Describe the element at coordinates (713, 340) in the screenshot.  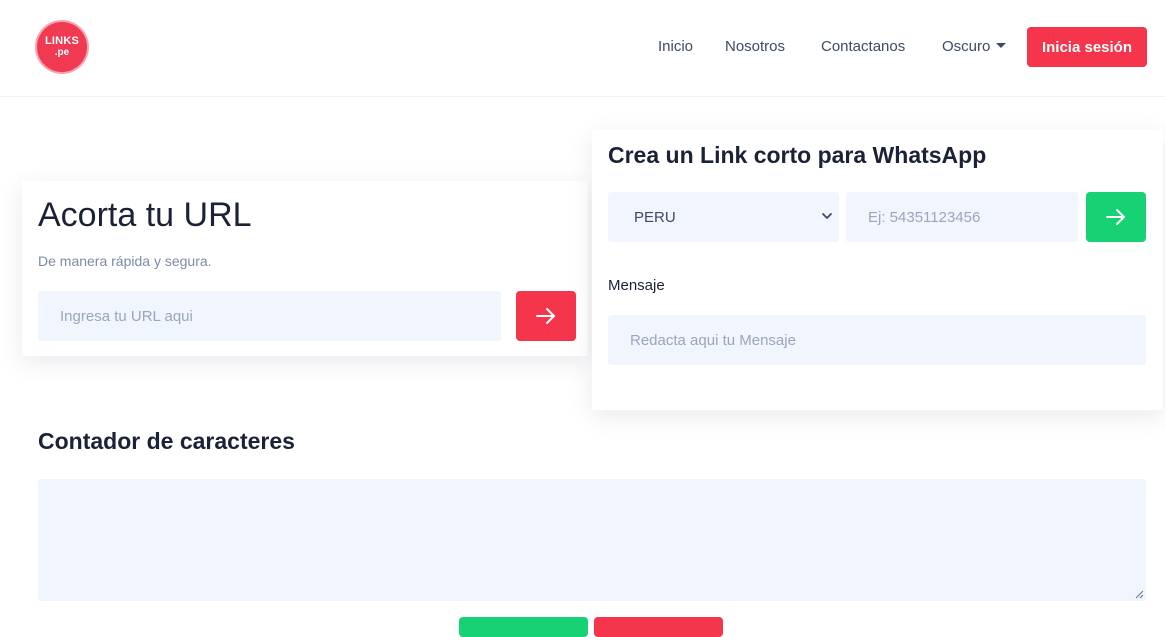
I see `message-input-placeholder: Redacta aqui tu Mensaje` at that location.